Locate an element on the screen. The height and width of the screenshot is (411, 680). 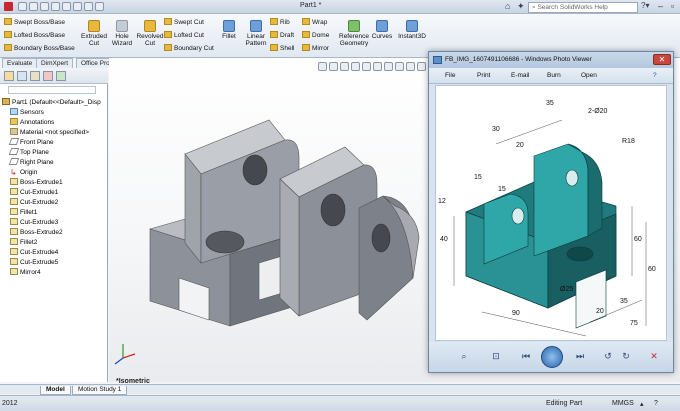
tree-item-origin: ↳ Origin is located at coordinates (55, 173).